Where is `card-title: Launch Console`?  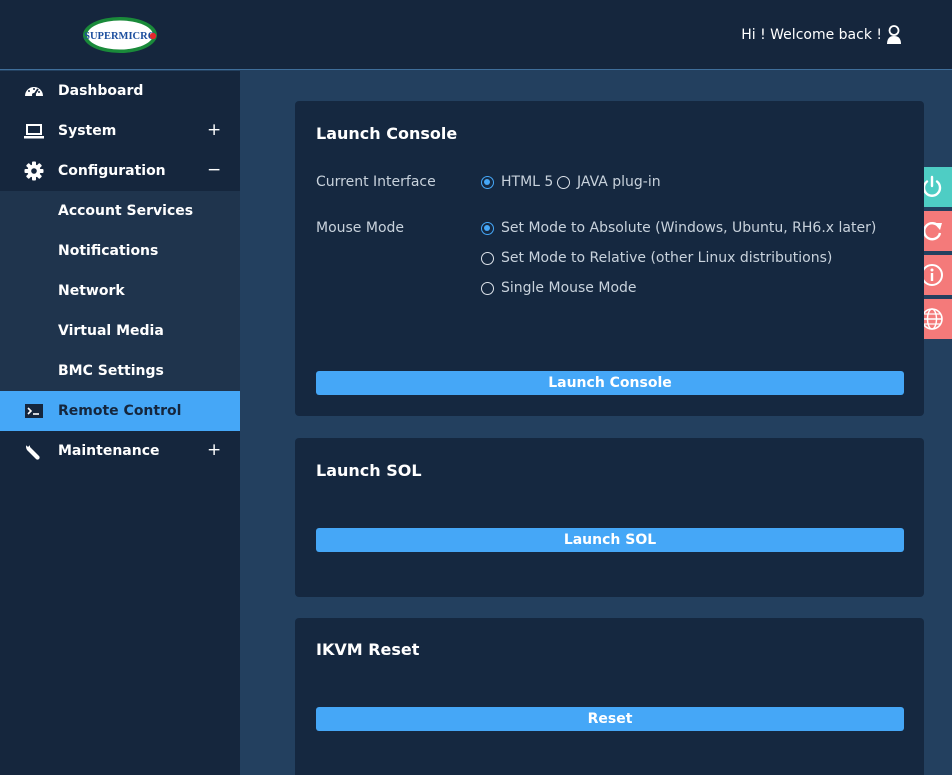
card-title: Launch Console is located at coordinates (387, 133).